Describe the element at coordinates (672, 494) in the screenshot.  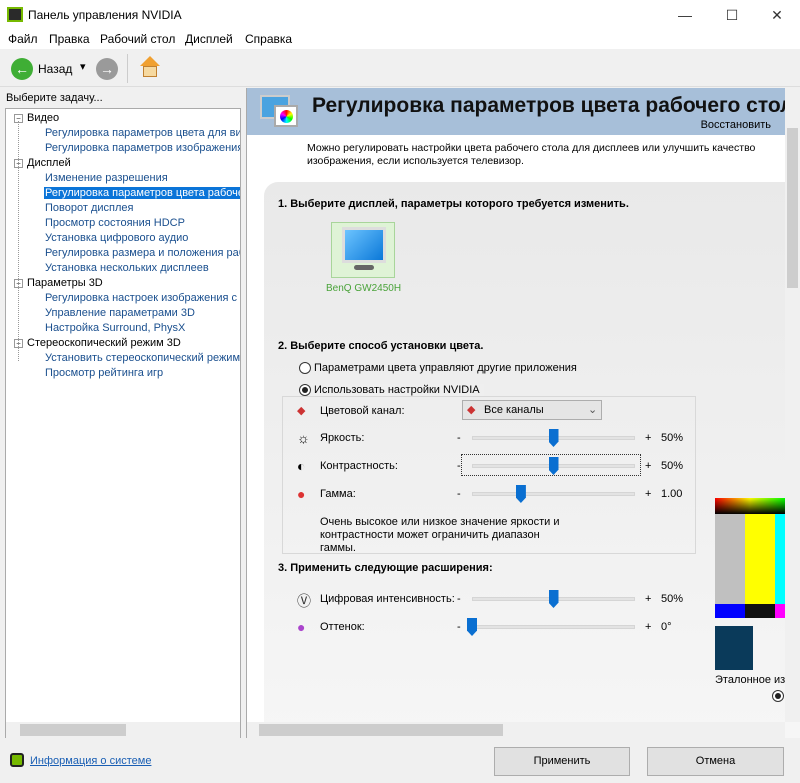
I see `slider-value: 1.00` at that location.